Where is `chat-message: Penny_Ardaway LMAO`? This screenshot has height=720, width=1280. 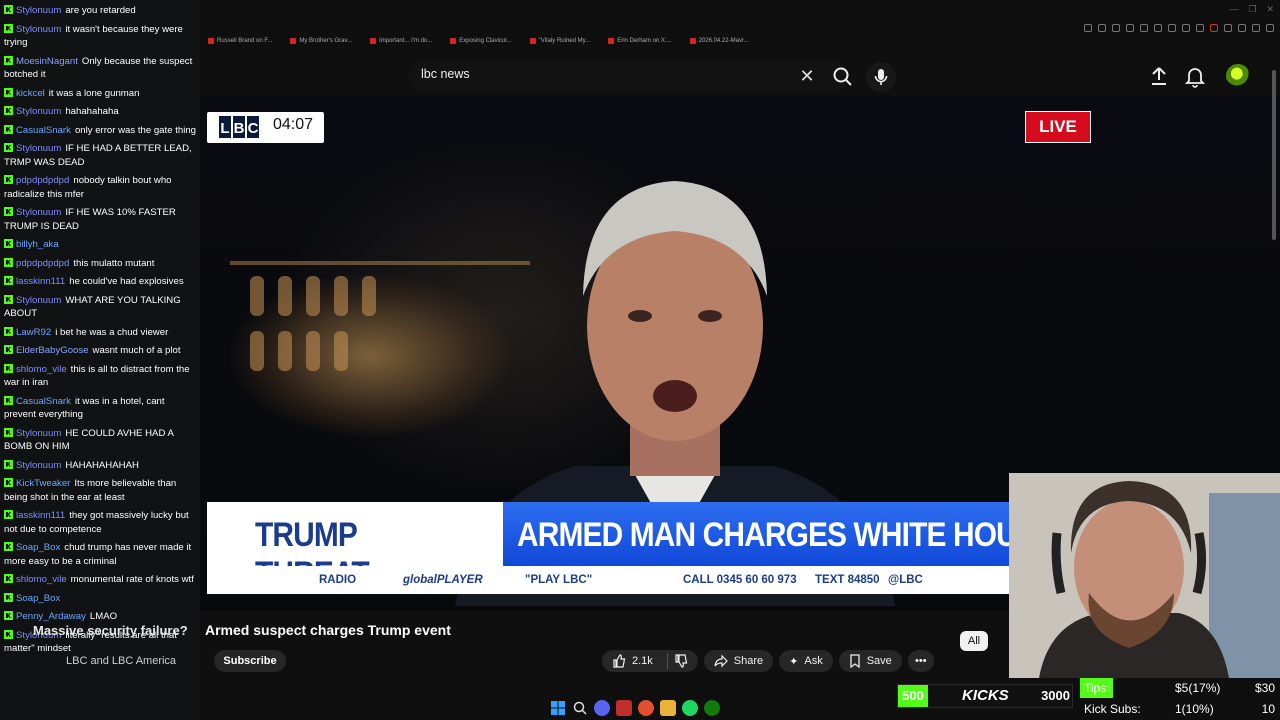
chat-message: Penny_Ardaway LMAO is located at coordinates (100, 617).